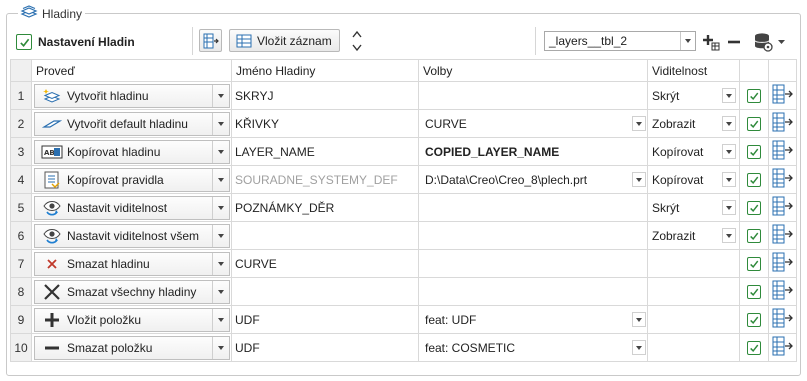 The width and height of the screenshot is (807, 381). What do you see at coordinates (284, 40) in the screenshot?
I see `insert-record-button: Vložit záznam` at bounding box center [284, 40].